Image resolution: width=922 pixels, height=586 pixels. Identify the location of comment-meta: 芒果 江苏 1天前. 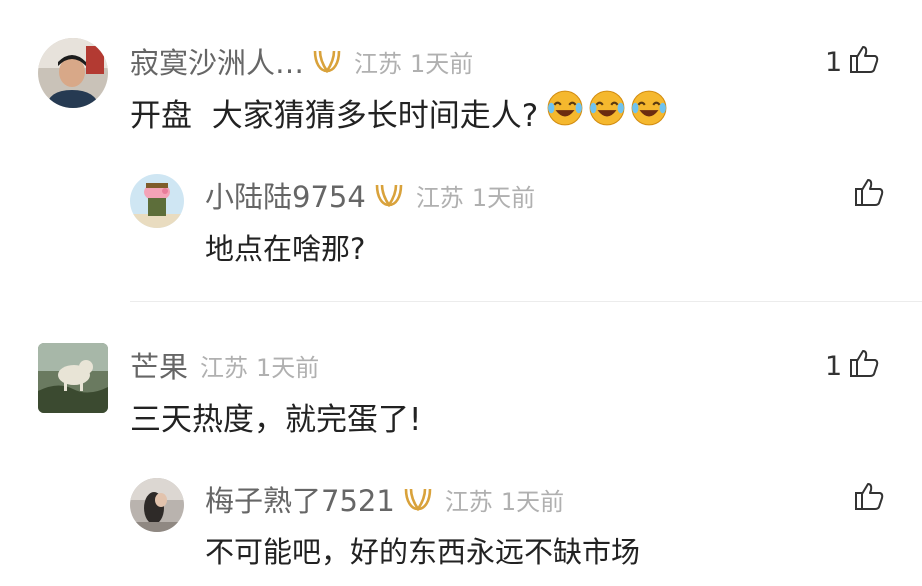
(225, 366).